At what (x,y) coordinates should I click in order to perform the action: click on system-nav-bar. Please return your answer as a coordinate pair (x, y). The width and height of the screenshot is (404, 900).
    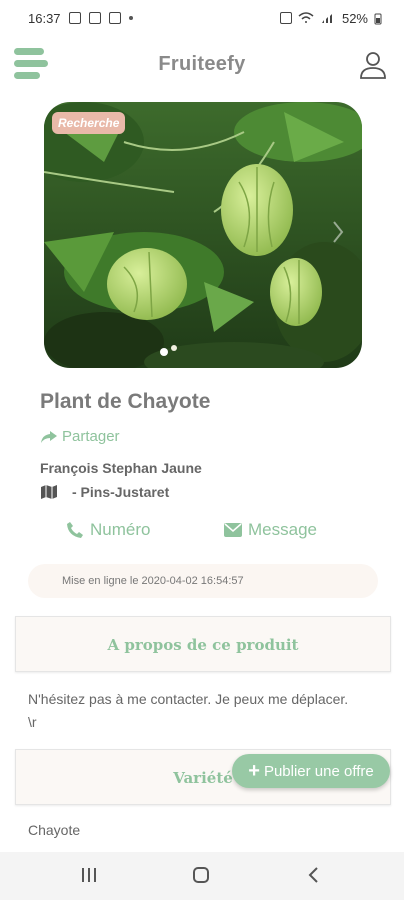
    Looking at the image, I should click on (202, 876).